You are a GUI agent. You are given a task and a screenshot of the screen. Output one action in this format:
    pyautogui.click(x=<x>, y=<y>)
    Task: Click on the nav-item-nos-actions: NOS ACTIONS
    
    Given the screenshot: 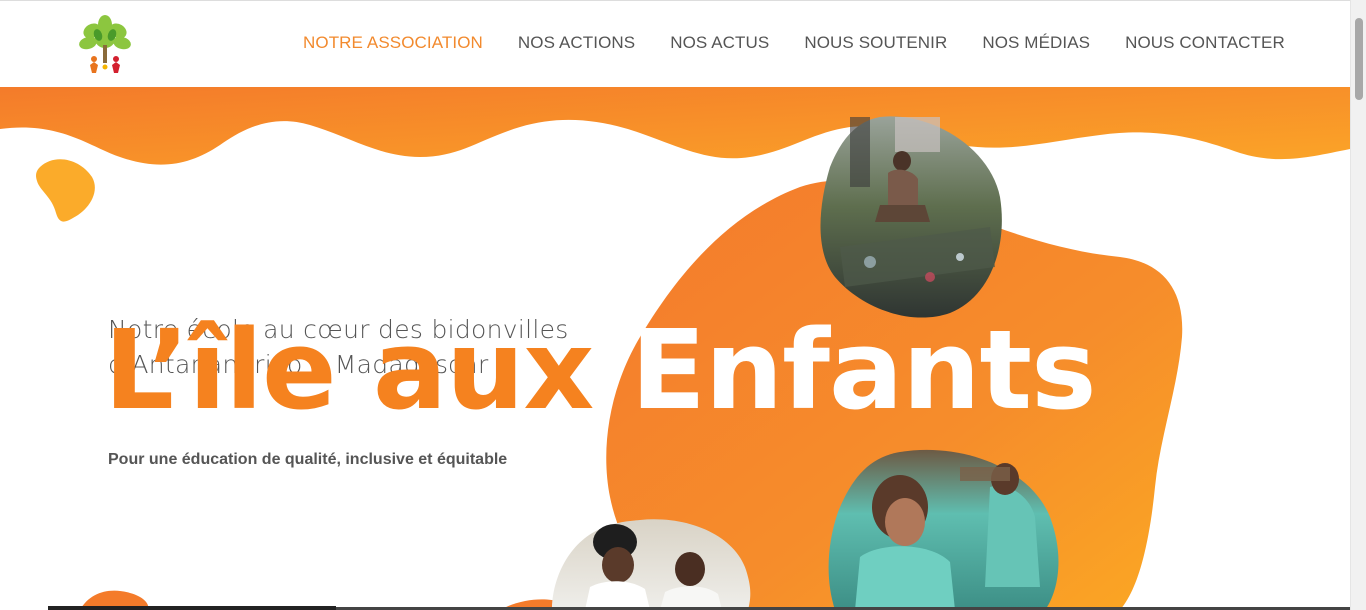 What is the action you would take?
    pyautogui.click(x=576, y=43)
    